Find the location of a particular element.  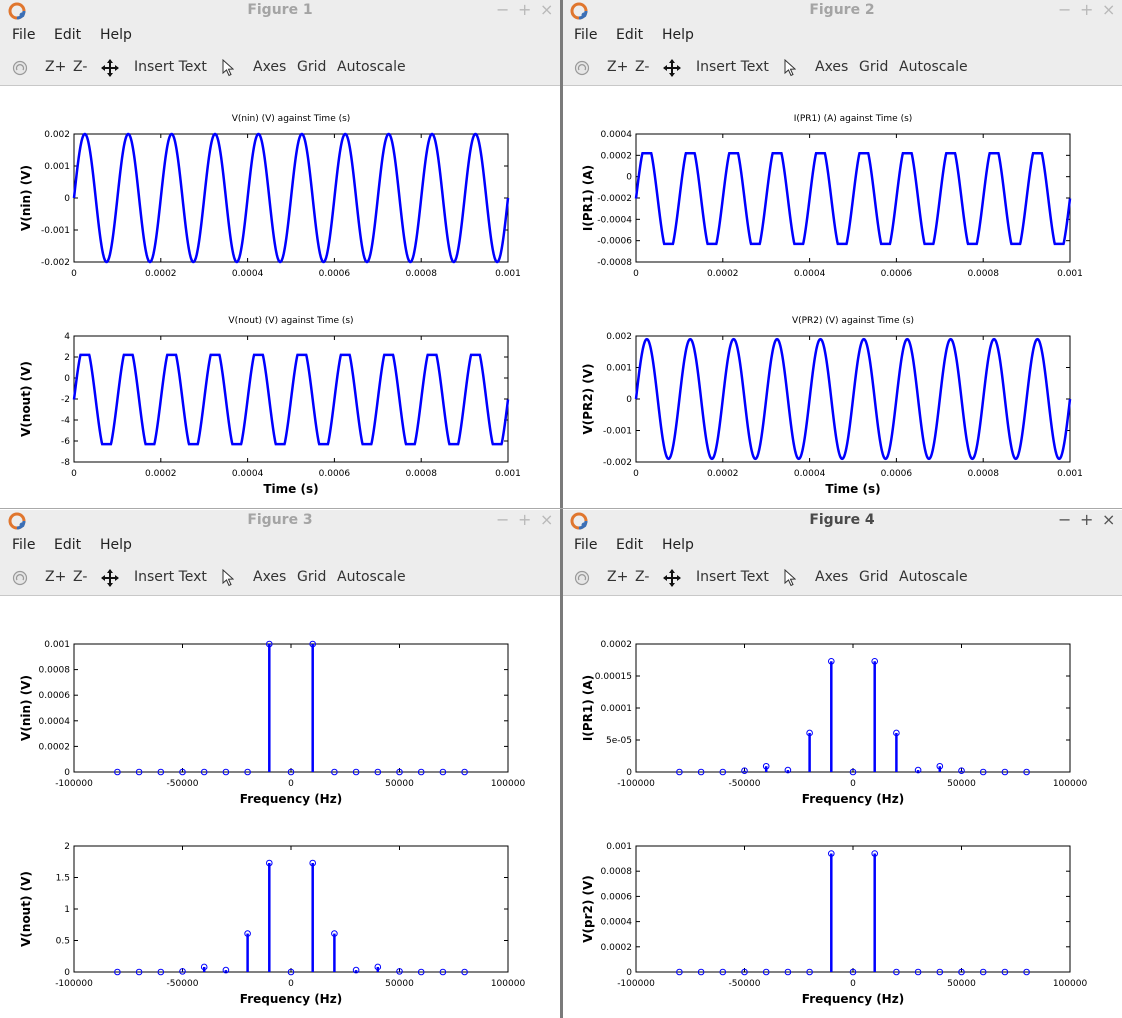

y-tick-label: 0.5 is located at coordinates (63, 942).